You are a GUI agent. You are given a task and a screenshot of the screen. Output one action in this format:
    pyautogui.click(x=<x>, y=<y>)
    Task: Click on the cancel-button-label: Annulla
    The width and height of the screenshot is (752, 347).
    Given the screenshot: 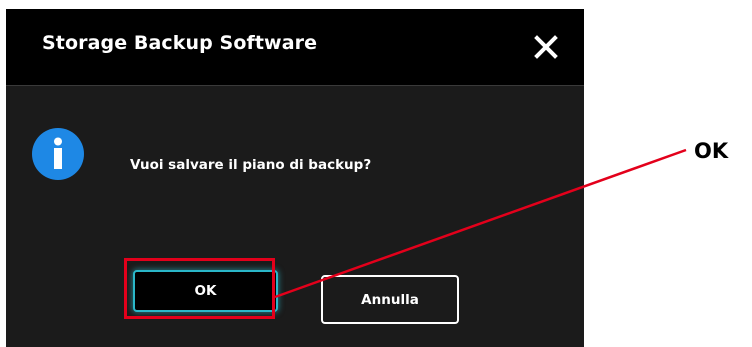 What is the action you would take?
    pyautogui.click(x=390, y=299)
    